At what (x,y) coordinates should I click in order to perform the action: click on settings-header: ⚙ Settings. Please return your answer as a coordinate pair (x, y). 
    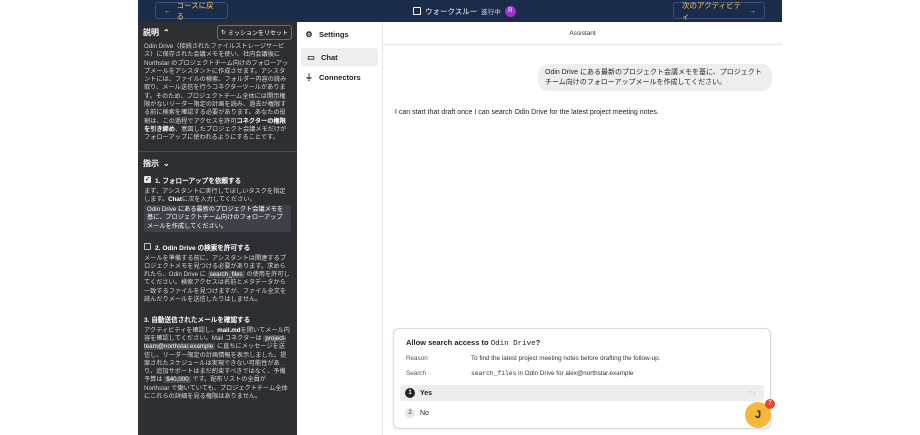
    Looking at the image, I should click on (339, 34).